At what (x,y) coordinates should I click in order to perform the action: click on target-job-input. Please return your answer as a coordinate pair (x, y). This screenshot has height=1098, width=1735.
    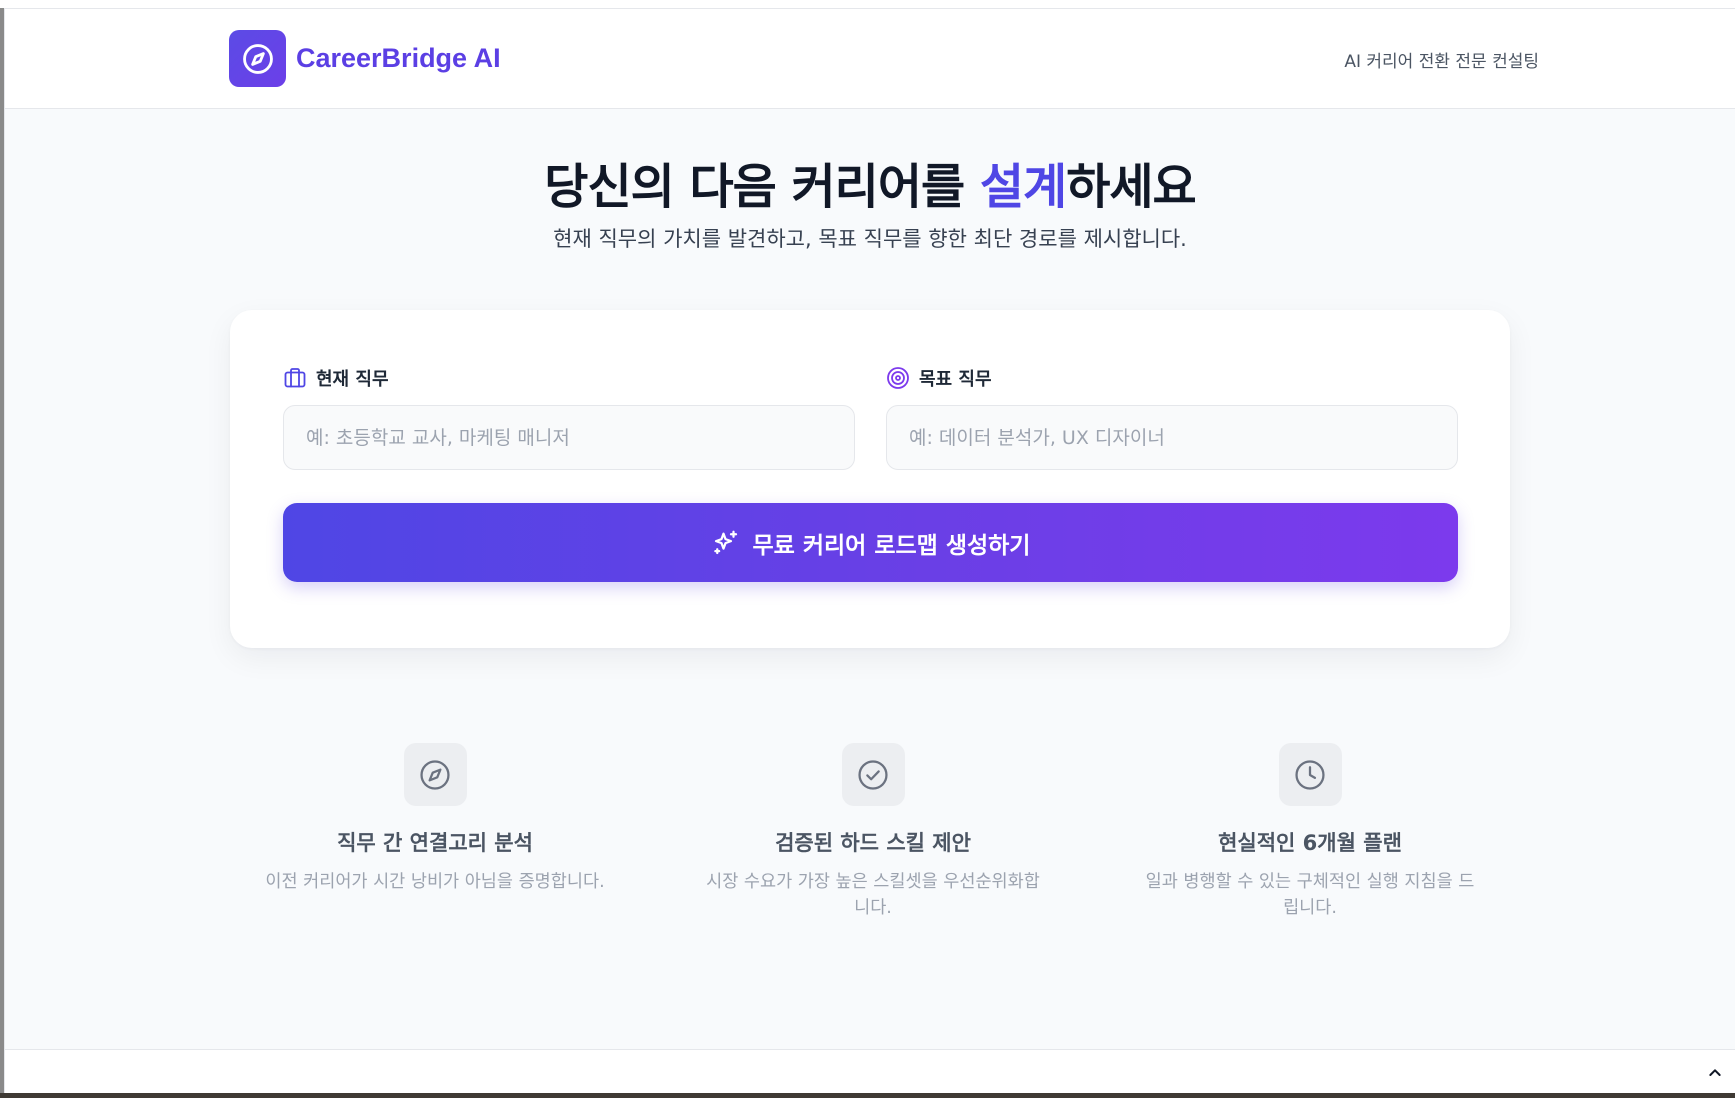
    Looking at the image, I should click on (1172, 437).